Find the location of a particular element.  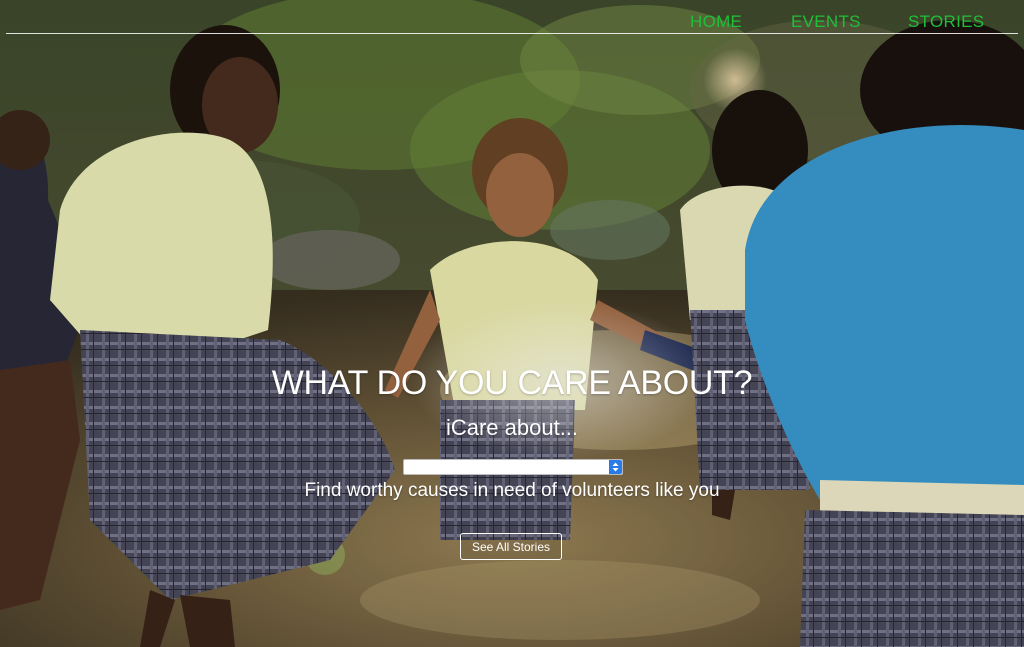

nav-link-events: EVENTS is located at coordinates (826, 22).